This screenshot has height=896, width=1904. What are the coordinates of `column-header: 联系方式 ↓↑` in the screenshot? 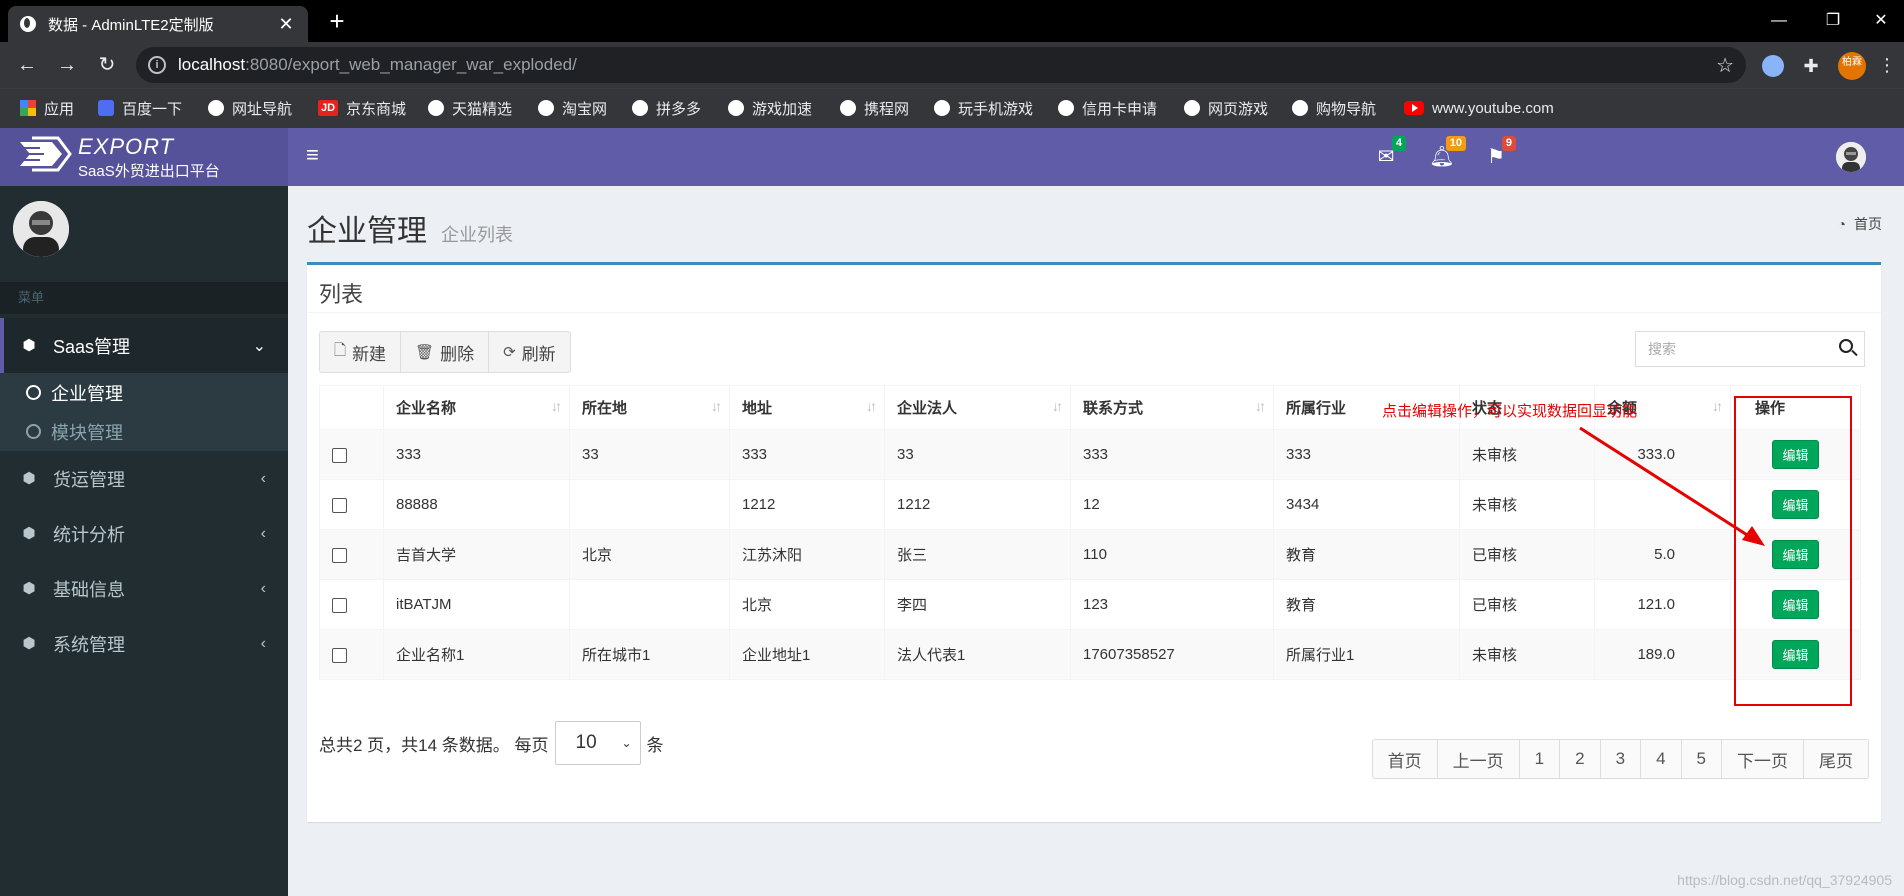 It's located at (1172, 407).